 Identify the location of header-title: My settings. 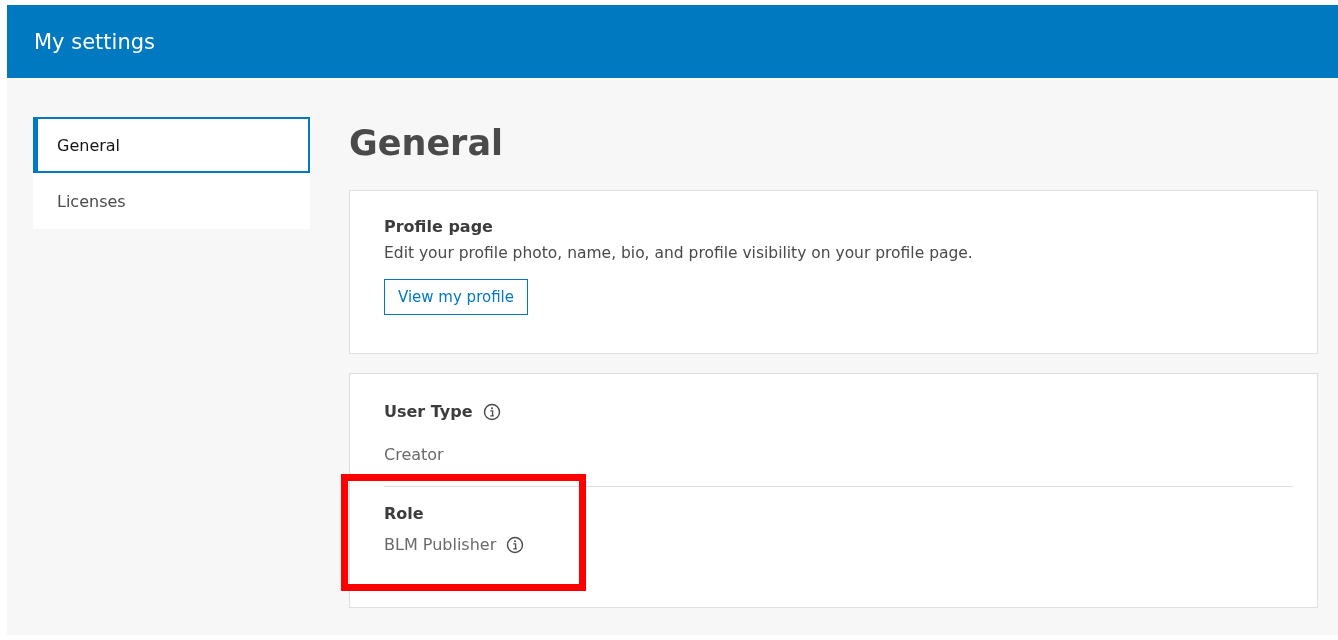
(94, 41).